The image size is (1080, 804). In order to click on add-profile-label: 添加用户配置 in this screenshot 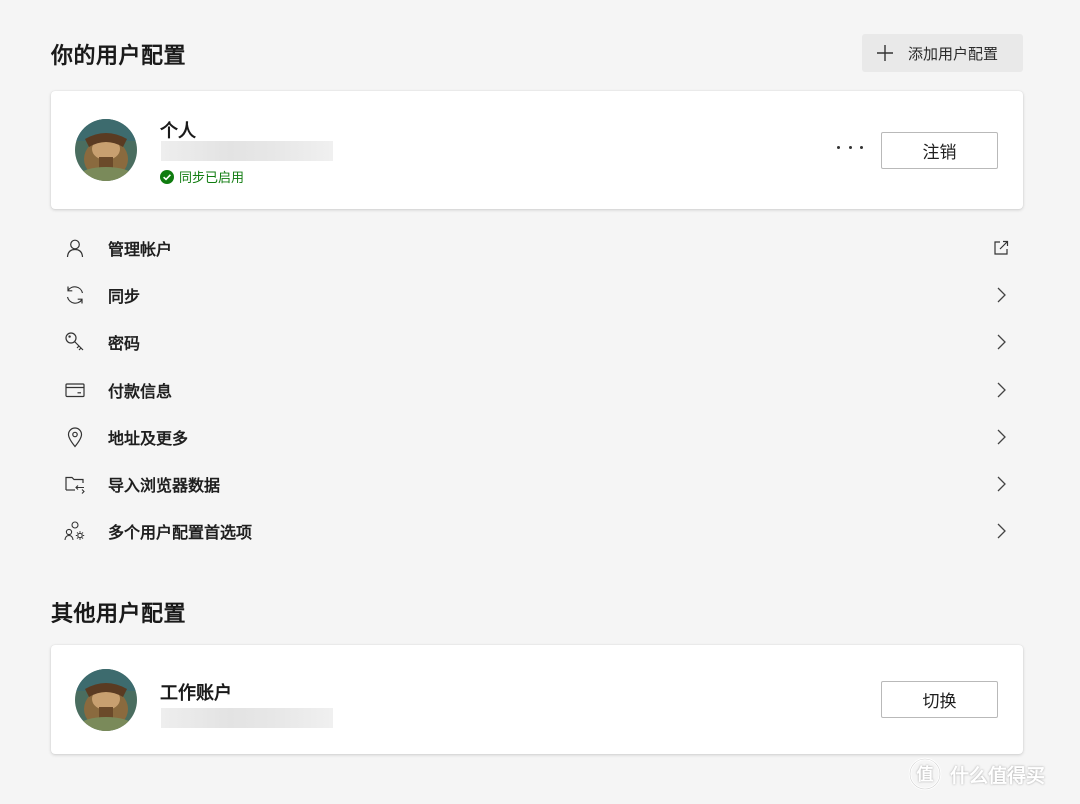, I will do `click(953, 53)`.